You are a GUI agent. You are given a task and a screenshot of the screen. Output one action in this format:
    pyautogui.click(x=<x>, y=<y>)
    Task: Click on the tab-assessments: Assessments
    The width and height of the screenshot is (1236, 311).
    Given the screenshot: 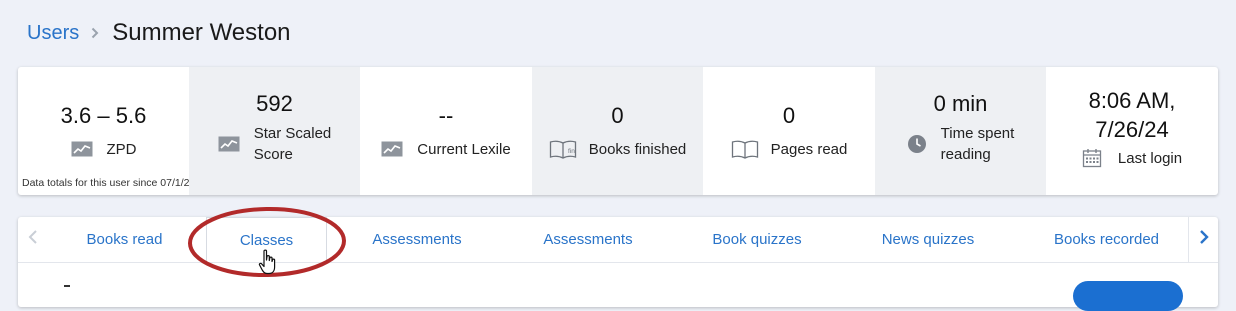 What is the action you would take?
    pyautogui.click(x=417, y=239)
    